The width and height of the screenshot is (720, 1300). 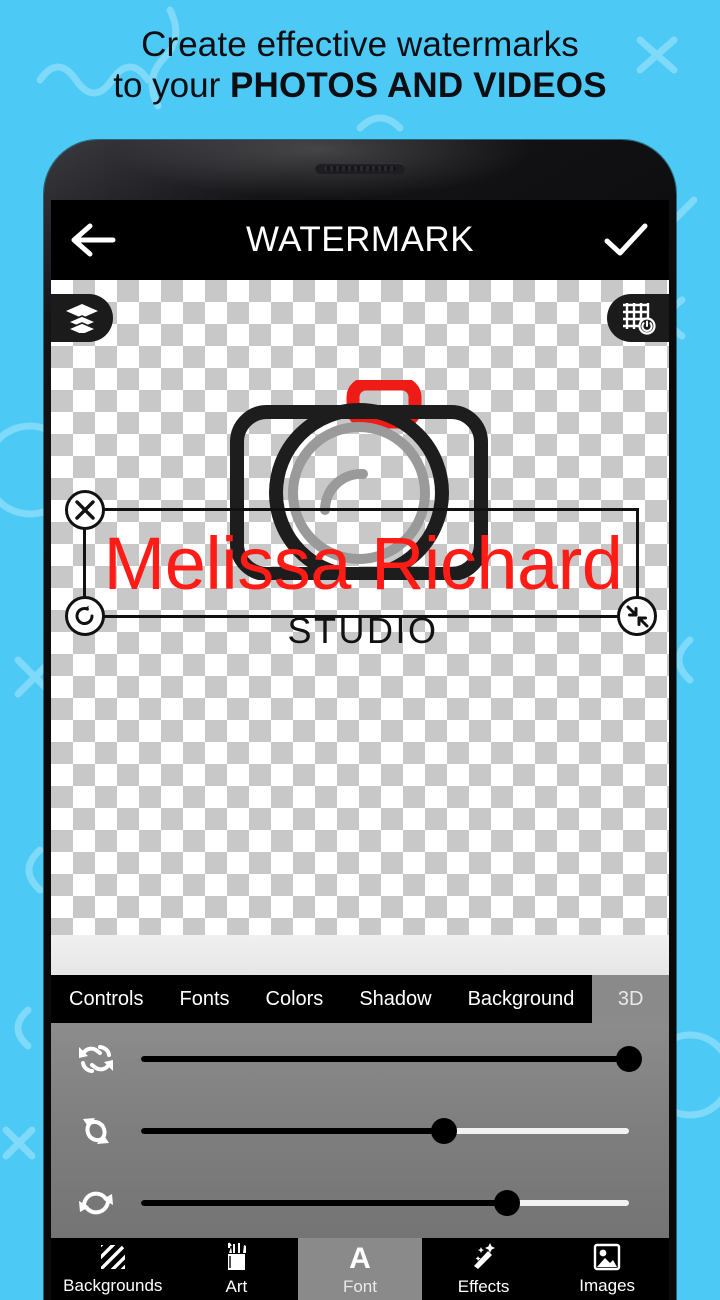 I want to click on nav-item-art: Art, so click(x=236, y=1269).